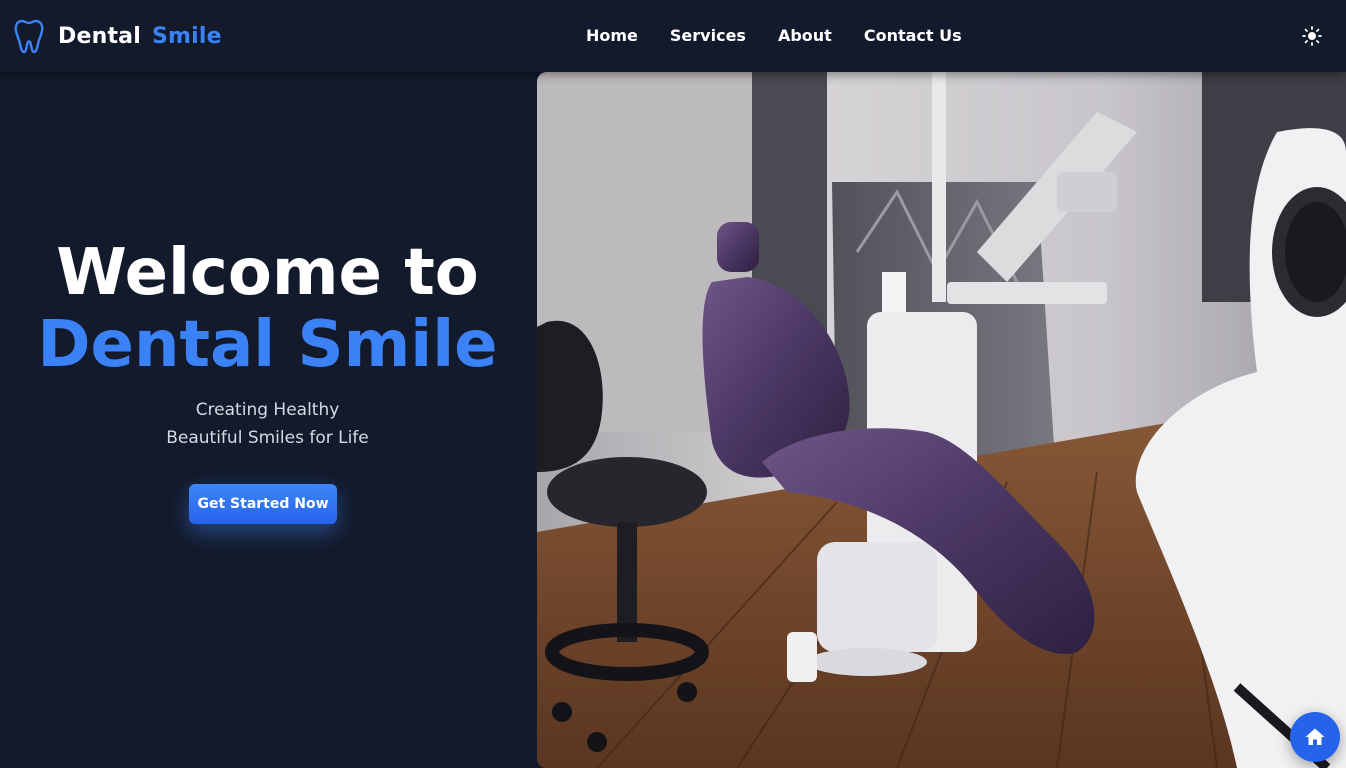 The height and width of the screenshot is (768, 1346). What do you see at coordinates (1312, 36) in the screenshot?
I see `sun-icon` at bounding box center [1312, 36].